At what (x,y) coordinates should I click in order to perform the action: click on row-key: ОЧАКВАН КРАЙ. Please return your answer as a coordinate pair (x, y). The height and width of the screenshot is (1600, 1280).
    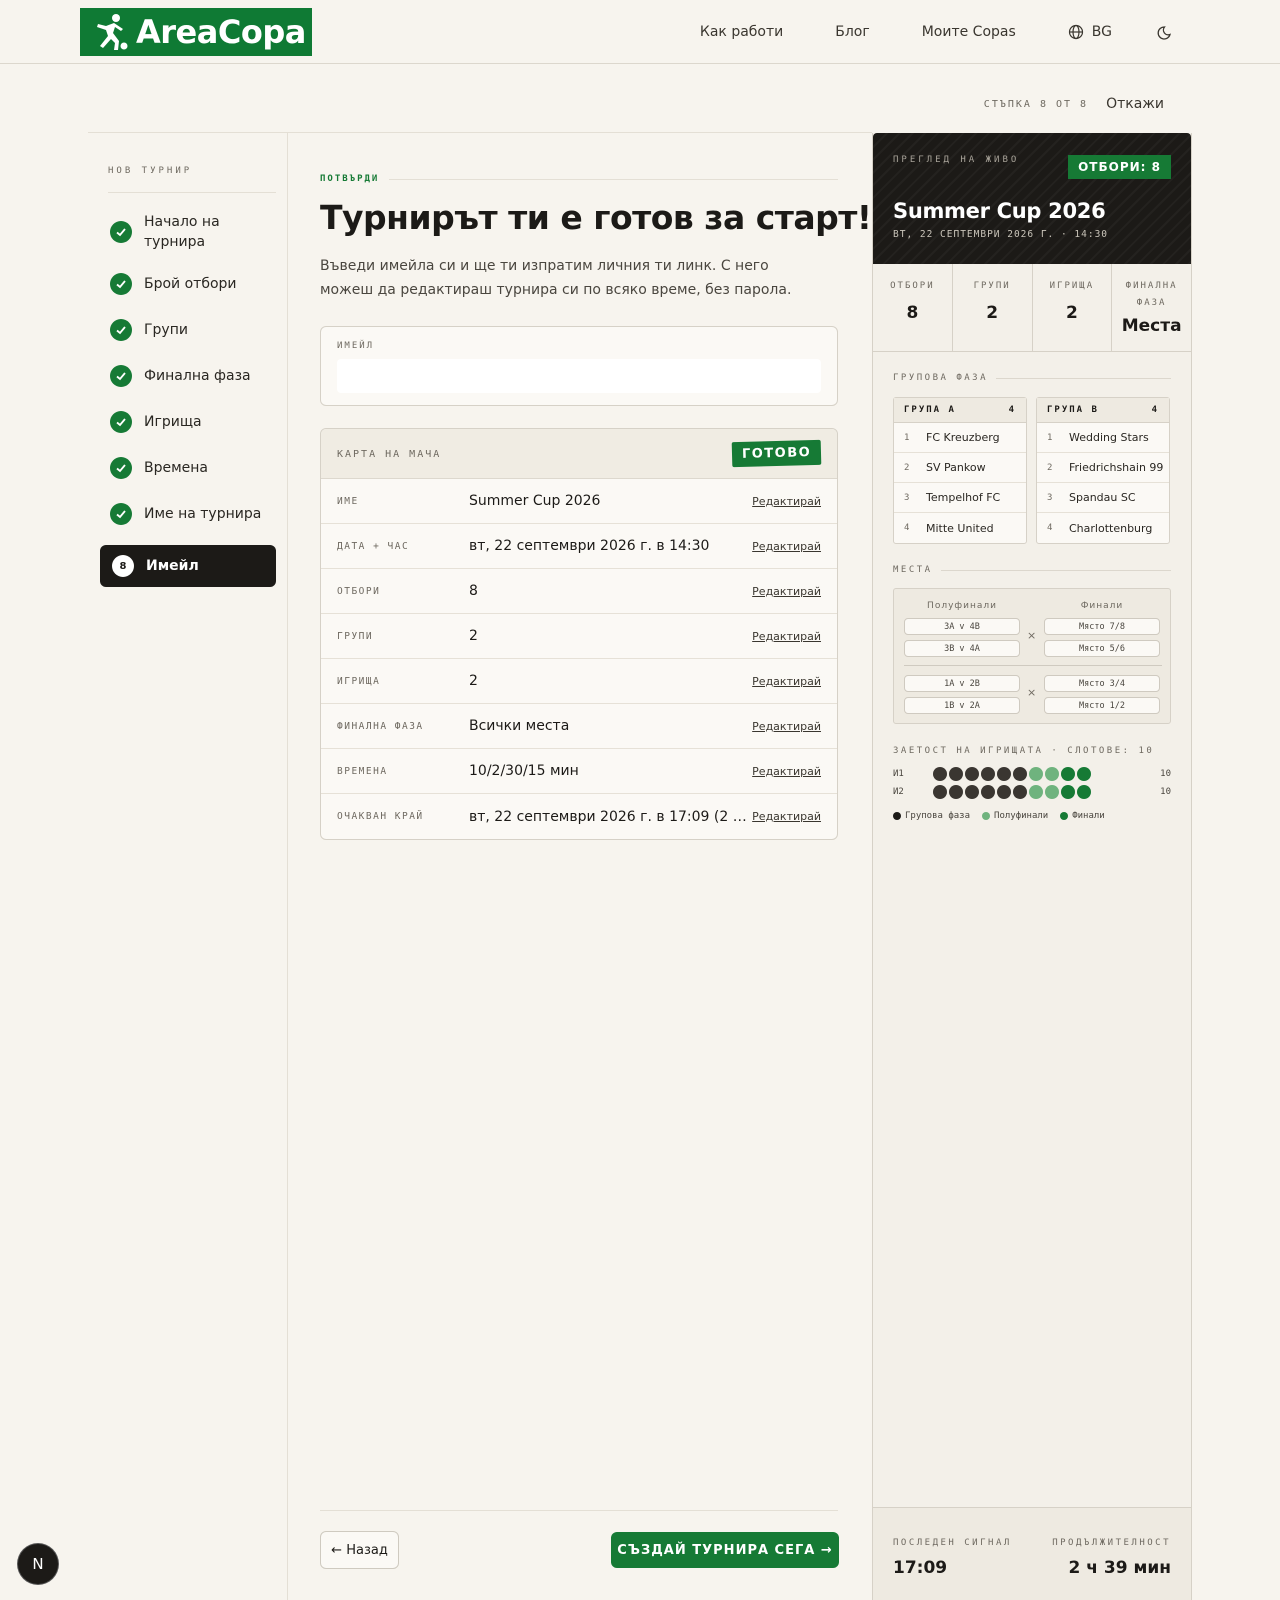
    Looking at the image, I should click on (380, 816).